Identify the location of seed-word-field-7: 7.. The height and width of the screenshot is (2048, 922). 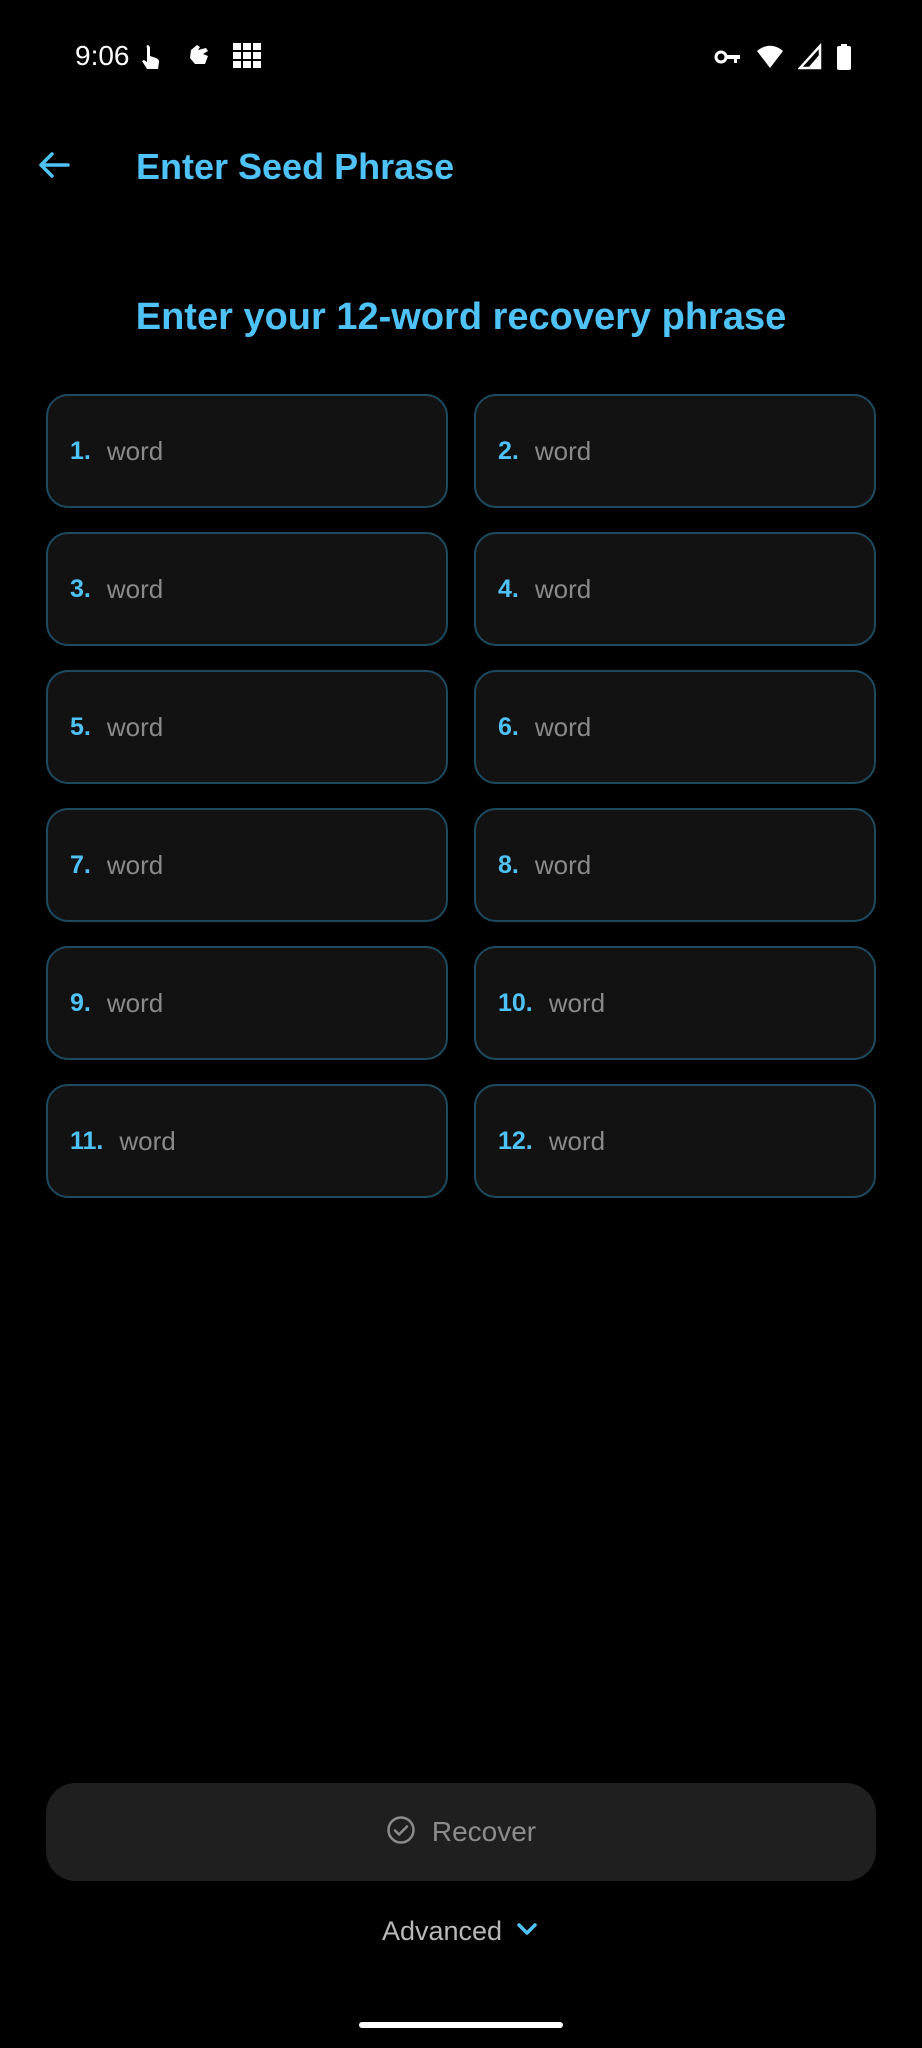
(247, 865).